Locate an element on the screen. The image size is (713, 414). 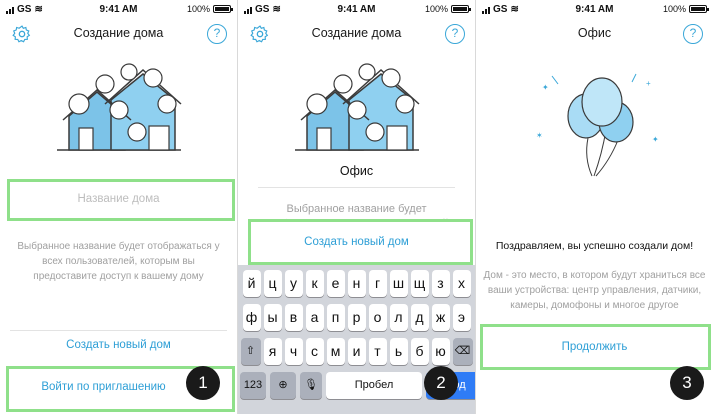
keyboard-key: у is located at coordinates (293, 283).